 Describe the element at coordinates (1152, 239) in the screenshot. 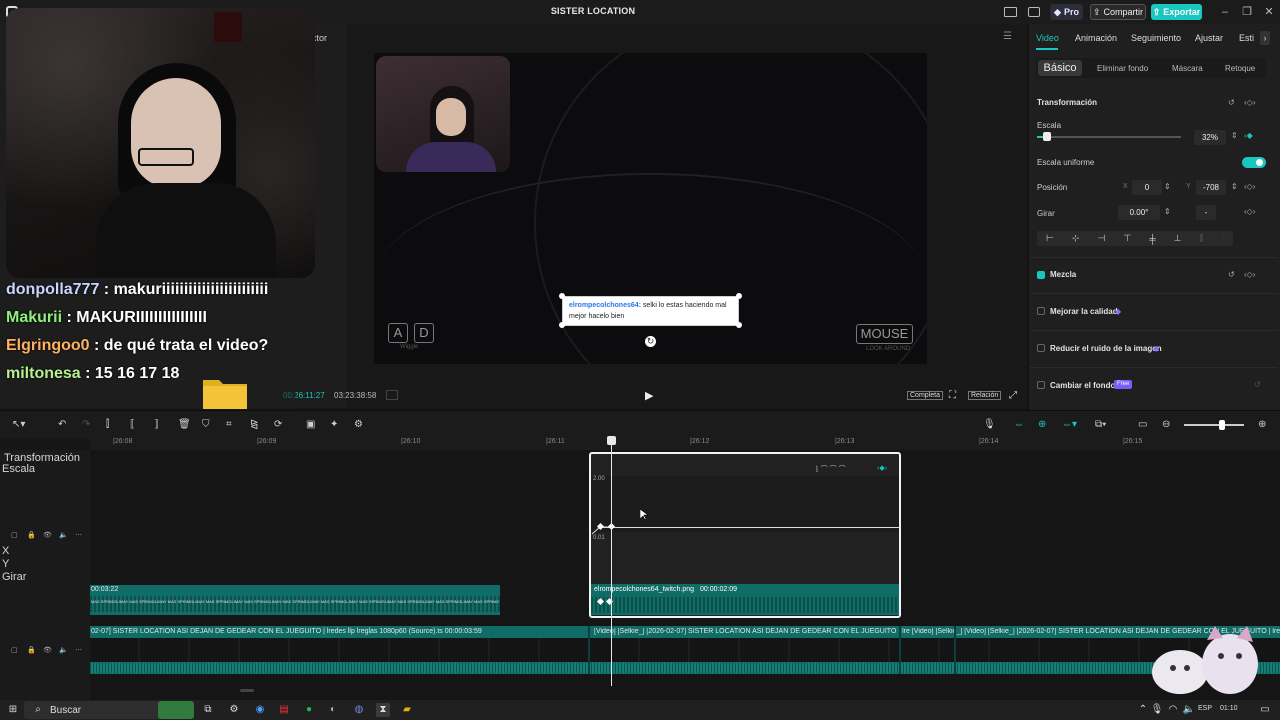

I see `align-middle-icon: ╪` at that location.